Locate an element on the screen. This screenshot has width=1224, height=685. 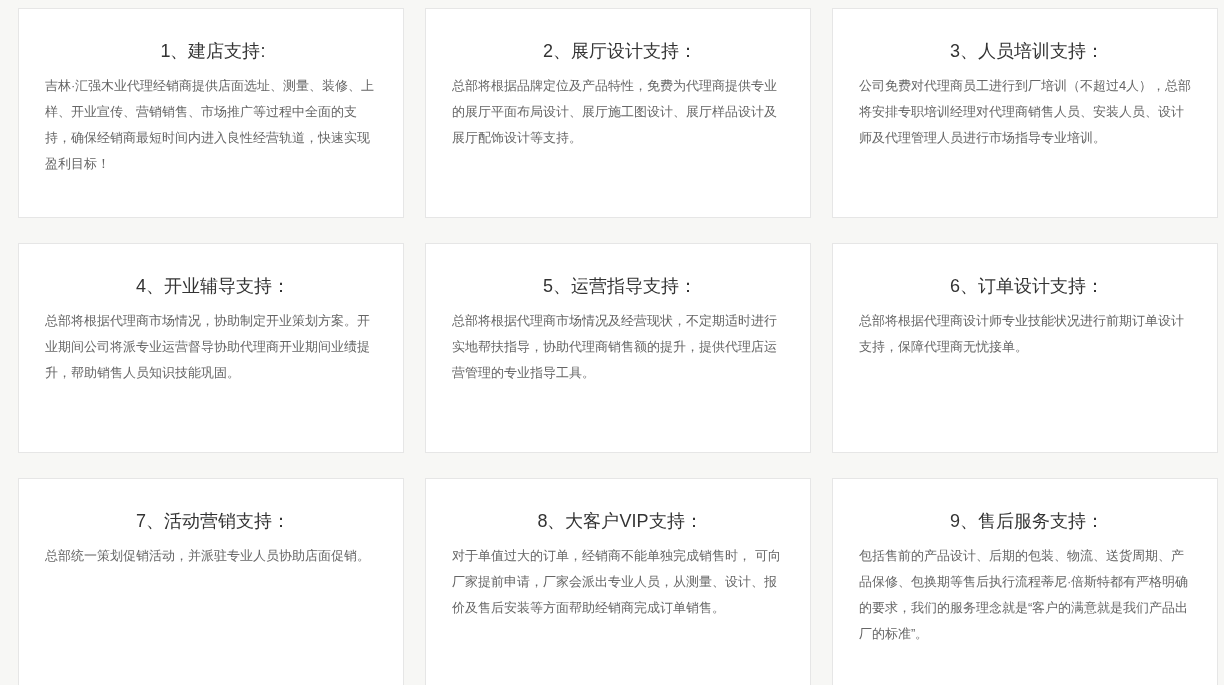
card-title: 3、人员培训支持： is located at coordinates (1027, 51).